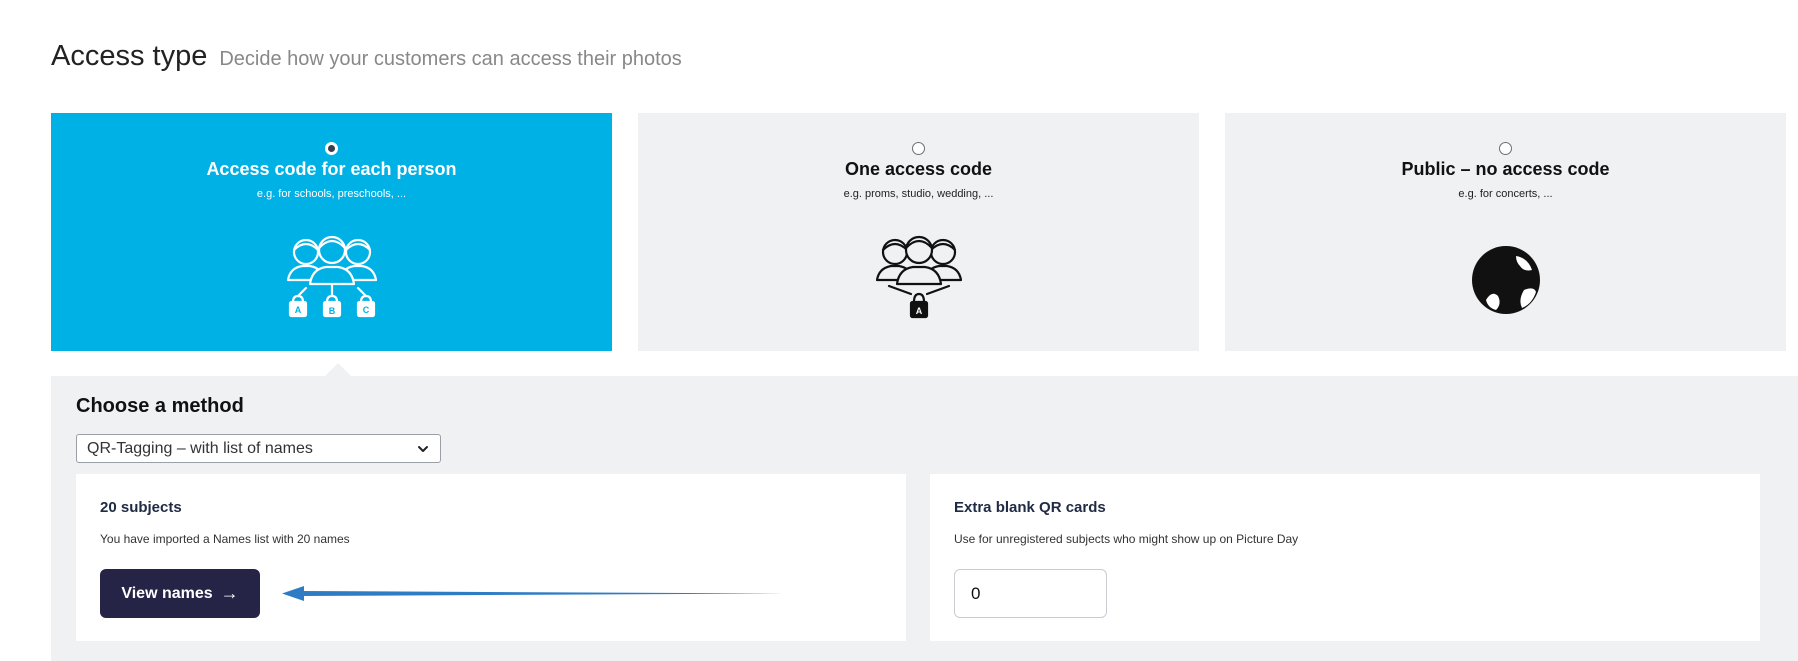  Describe the element at coordinates (338, 369) in the screenshot. I see `selected-pointer` at that location.